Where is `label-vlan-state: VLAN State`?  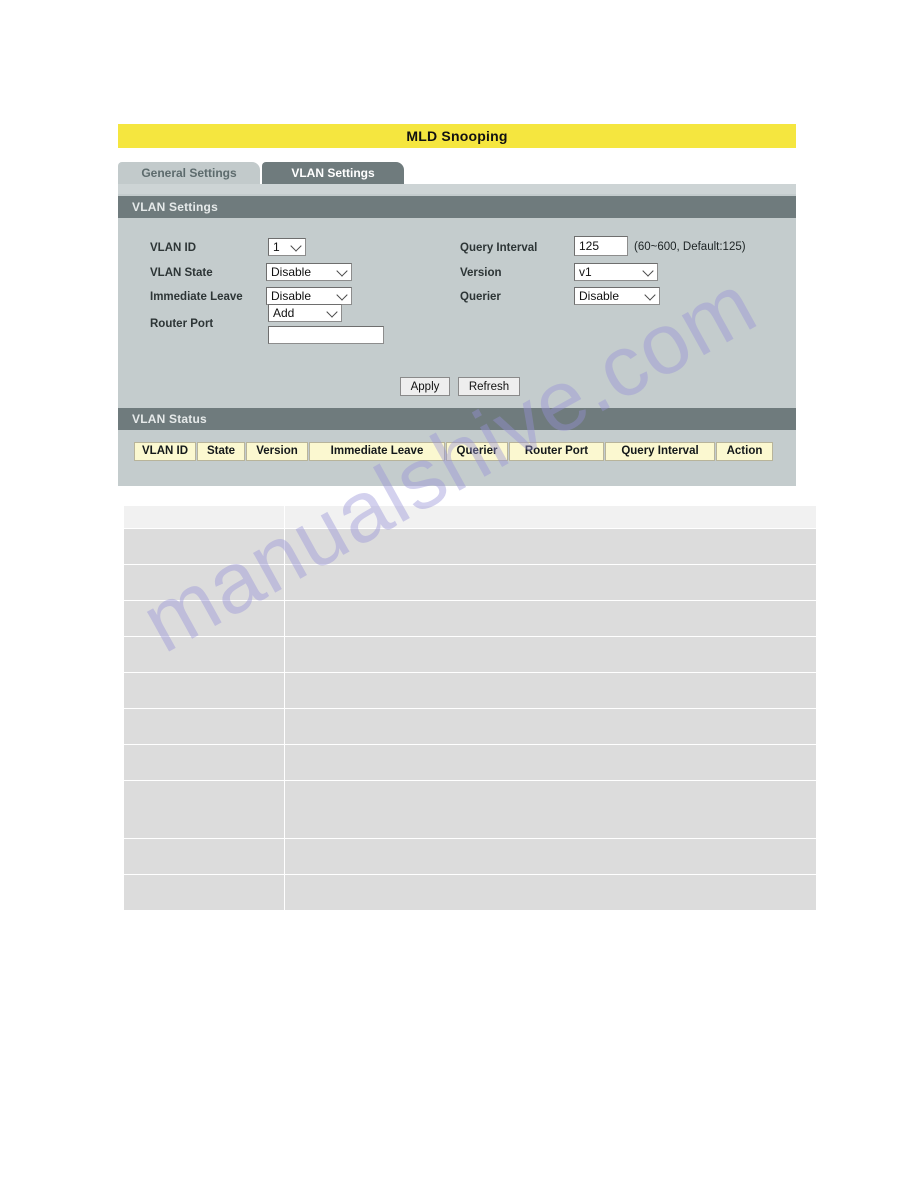
label-vlan-state: VLAN State is located at coordinates (181, 273).